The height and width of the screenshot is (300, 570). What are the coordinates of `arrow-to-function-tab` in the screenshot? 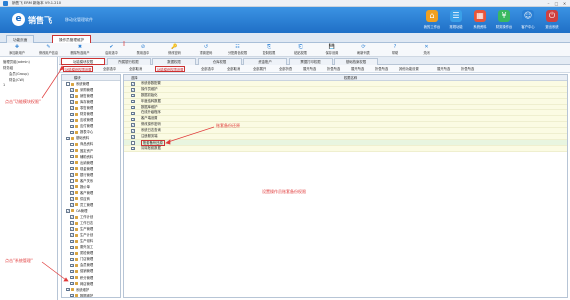 It's located at (52, 83).